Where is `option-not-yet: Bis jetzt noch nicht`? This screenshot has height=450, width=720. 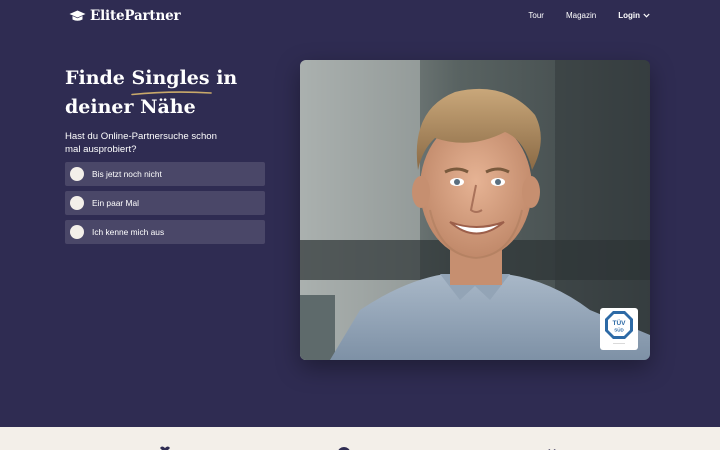 option-not-yet: Bis jetzt noch nicht is located at coordinates (165, 174).